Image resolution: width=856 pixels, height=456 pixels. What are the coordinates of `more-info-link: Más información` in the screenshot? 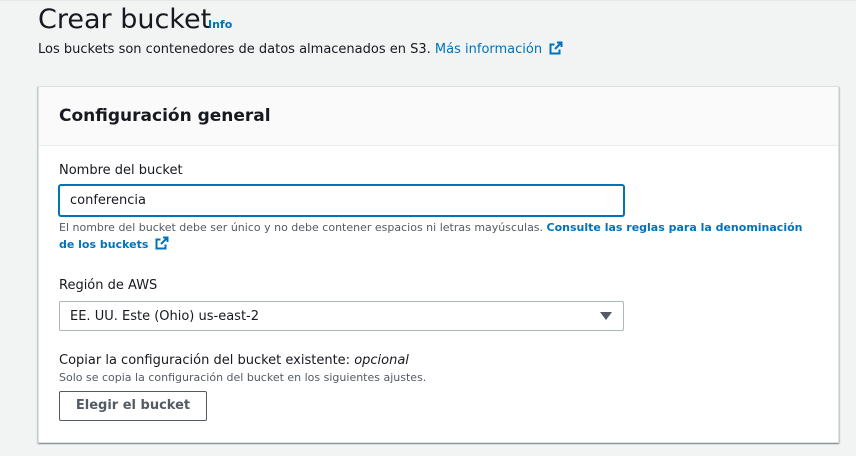 It's located at (498, 49).